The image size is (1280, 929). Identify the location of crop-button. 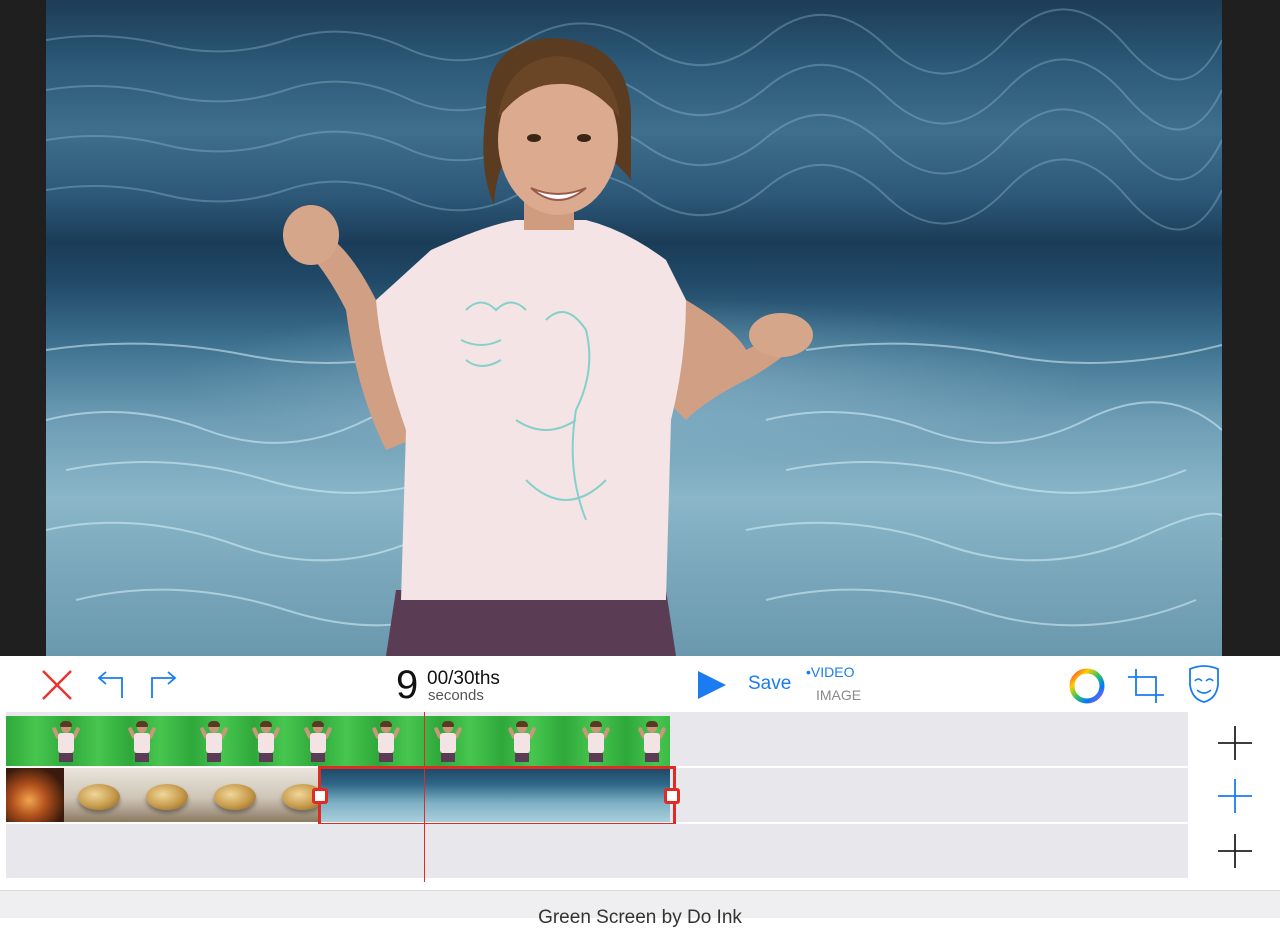
(1146, 686).